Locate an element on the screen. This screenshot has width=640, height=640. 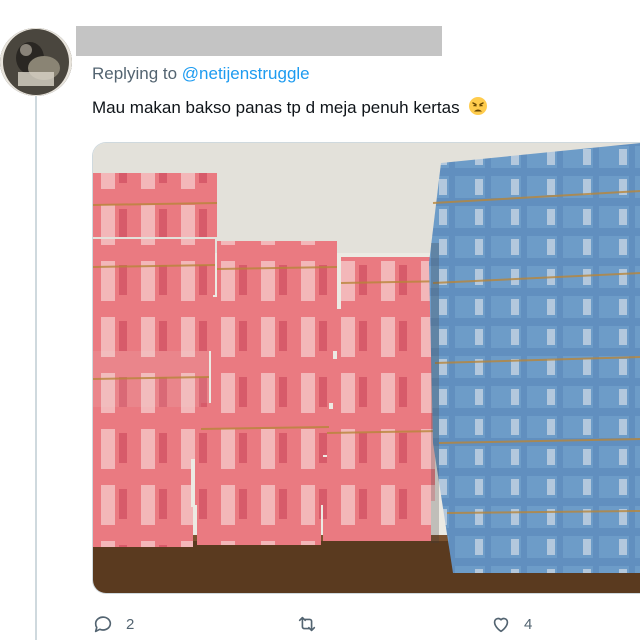
reply-icon is located at coordinates (103, 624).